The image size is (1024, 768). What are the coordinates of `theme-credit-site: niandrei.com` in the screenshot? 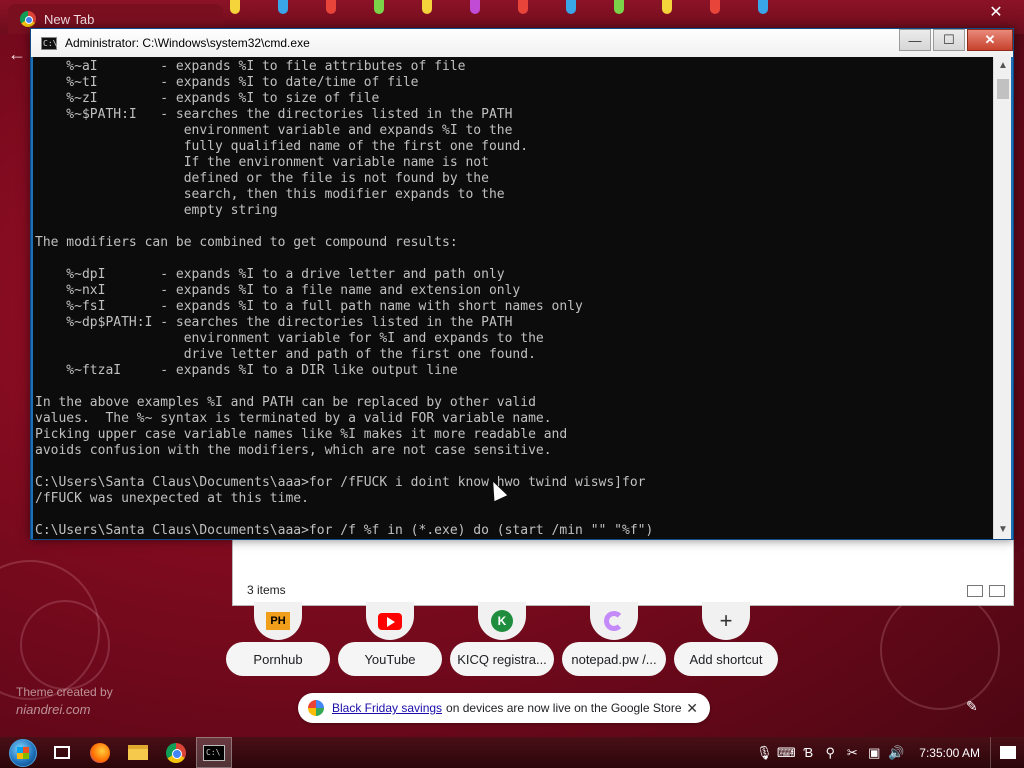 It's located at (64, 709).